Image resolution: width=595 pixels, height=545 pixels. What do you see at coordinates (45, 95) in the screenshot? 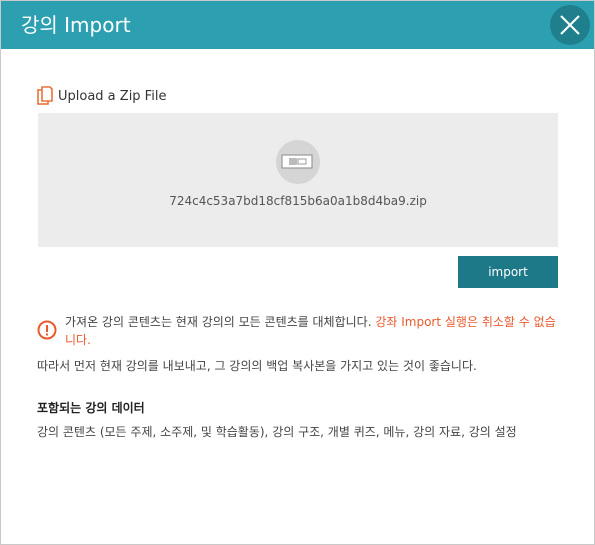
I see `file-copy-icon` at bounding box center [45, 95].